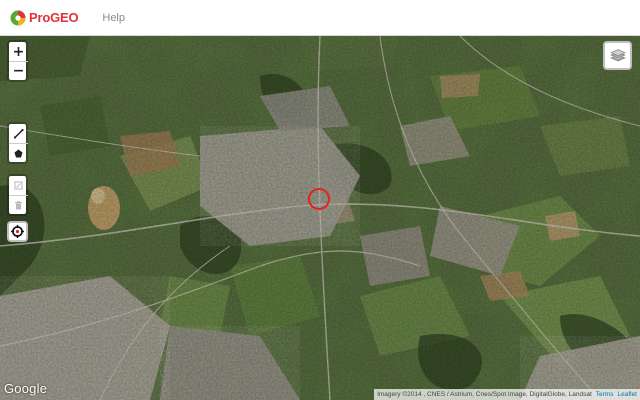 The height and width of the screenshot is (400, 640). I want to click on draw-polygon-button, so click(18, 152).